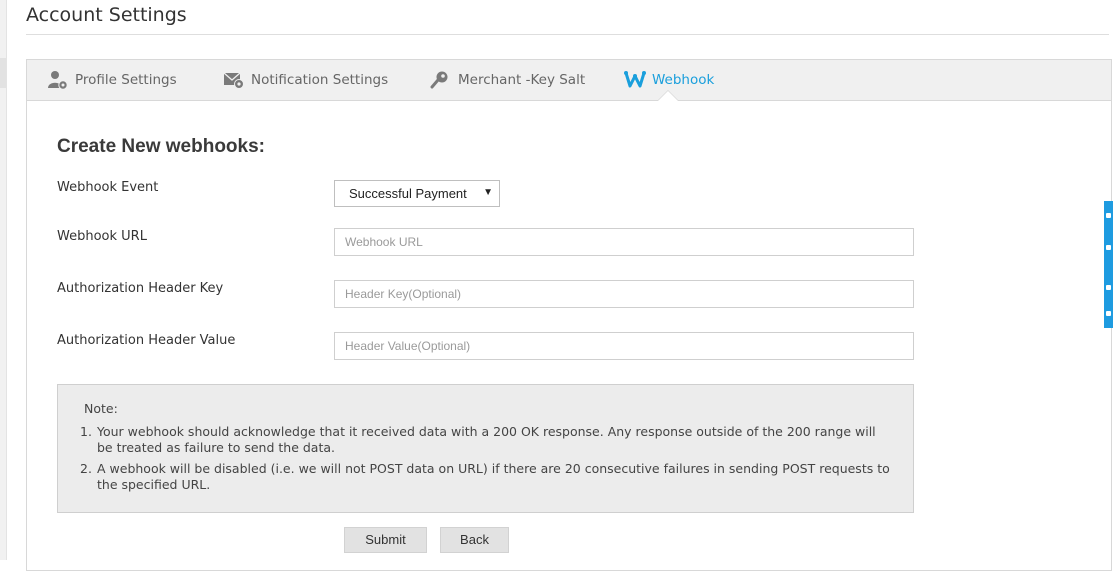 This screenshot has width=1113, height=571. What do you see at coordinates (441, 80) in the screenshot?
I see `key-icon` at bounding box center [441, 80].